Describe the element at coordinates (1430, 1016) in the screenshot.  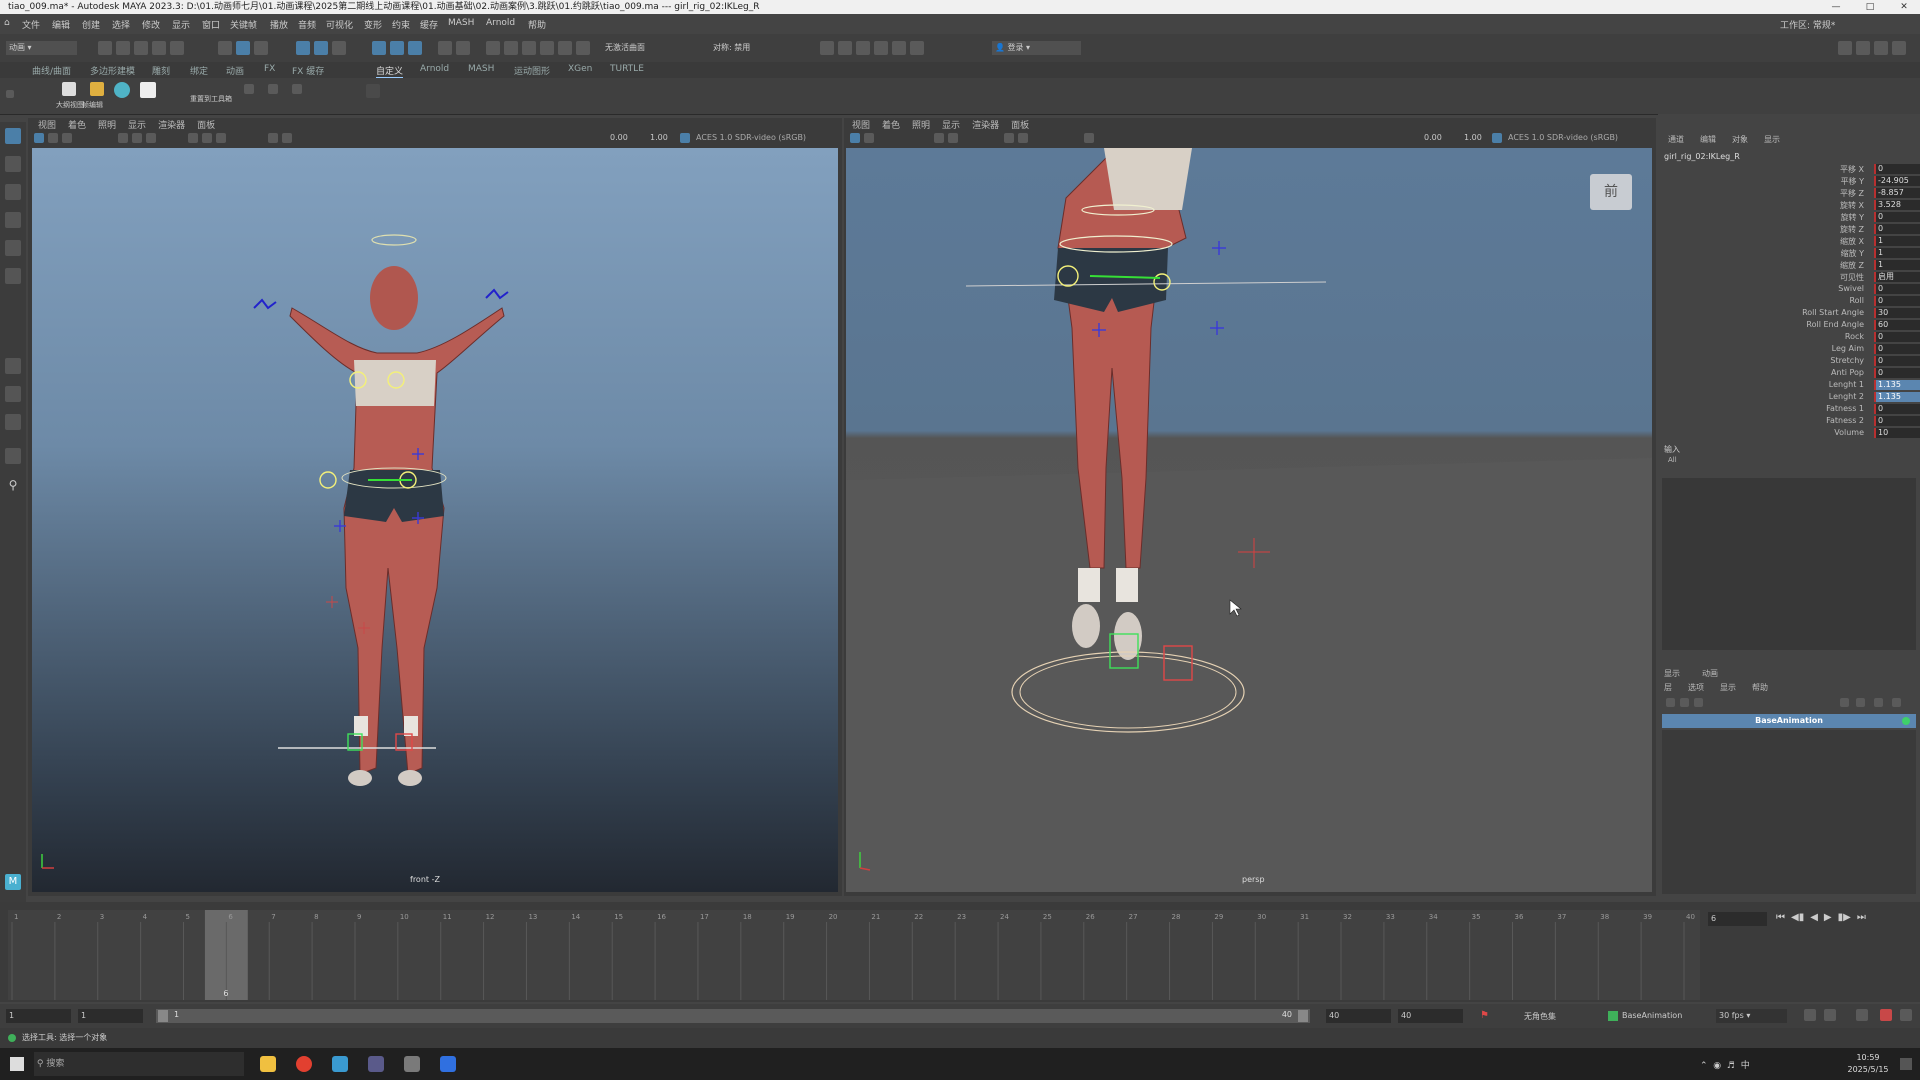
I see `end-time-field: 40` at that location.